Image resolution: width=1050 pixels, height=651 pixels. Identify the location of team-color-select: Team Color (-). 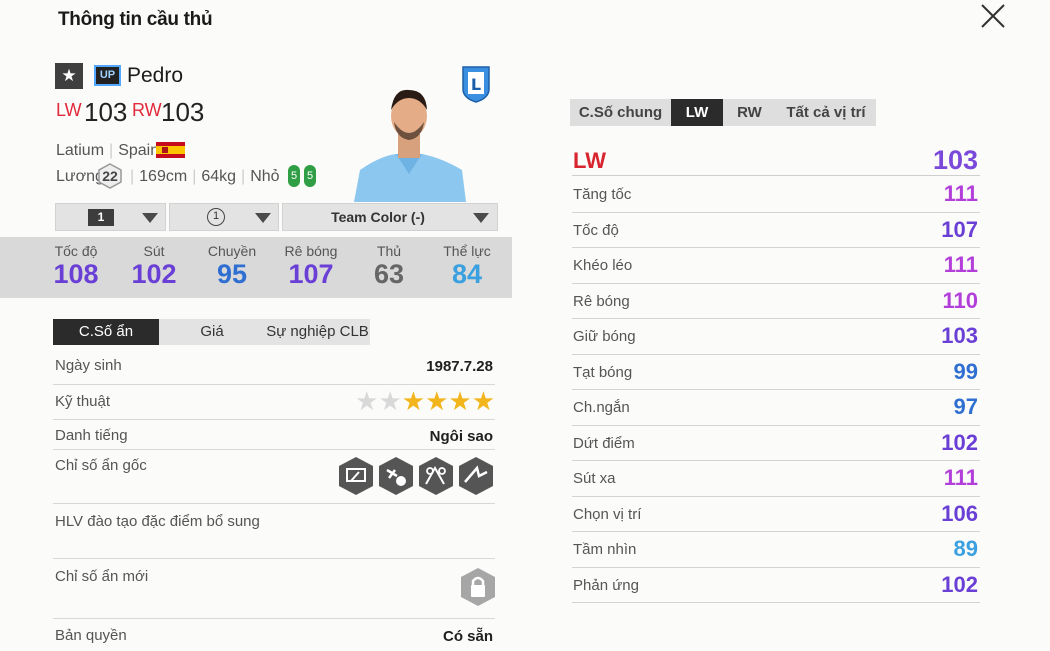
(390, 217).